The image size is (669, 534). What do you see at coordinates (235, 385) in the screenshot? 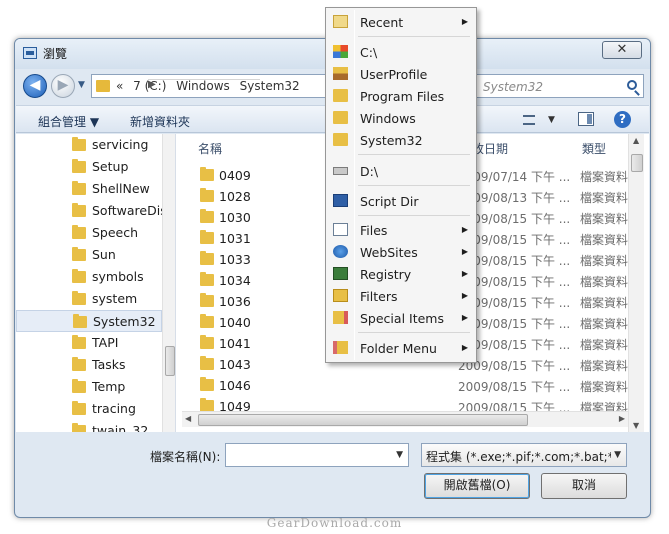
I see `file-name: 1046` at bounding box center [235, 385].